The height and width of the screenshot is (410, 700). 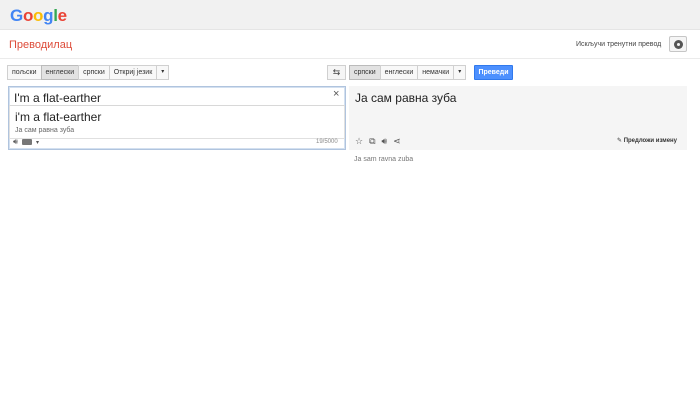 What do you see at coordinates (58, 117) in the screenshot?
I see `suggestion-text: i'm a flat-earther` at bounding box center [58, 117].